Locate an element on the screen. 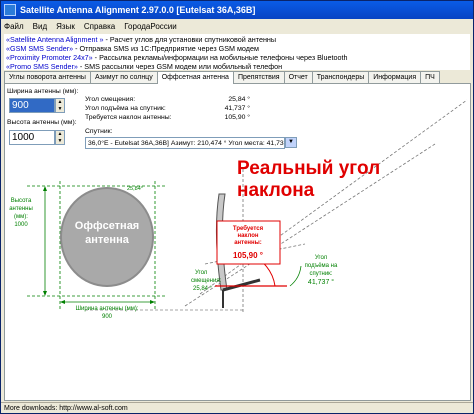 The height and width of the screenshot is (414, 474). chevron-down-icon: ▼ is located at coordinates (291, 142).